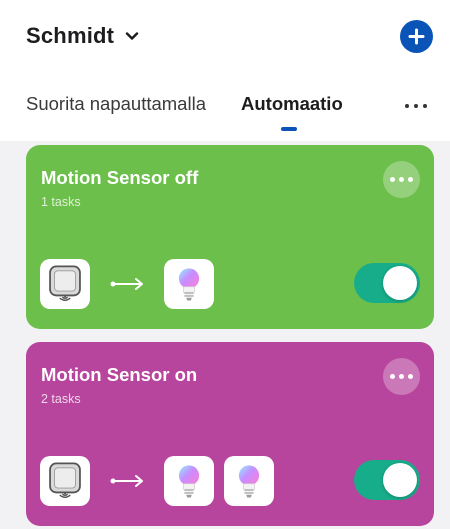  Describe the element at coordinates (61, 202) in the screenshot. I see `automation-task-count: 1 tasks` at that location.